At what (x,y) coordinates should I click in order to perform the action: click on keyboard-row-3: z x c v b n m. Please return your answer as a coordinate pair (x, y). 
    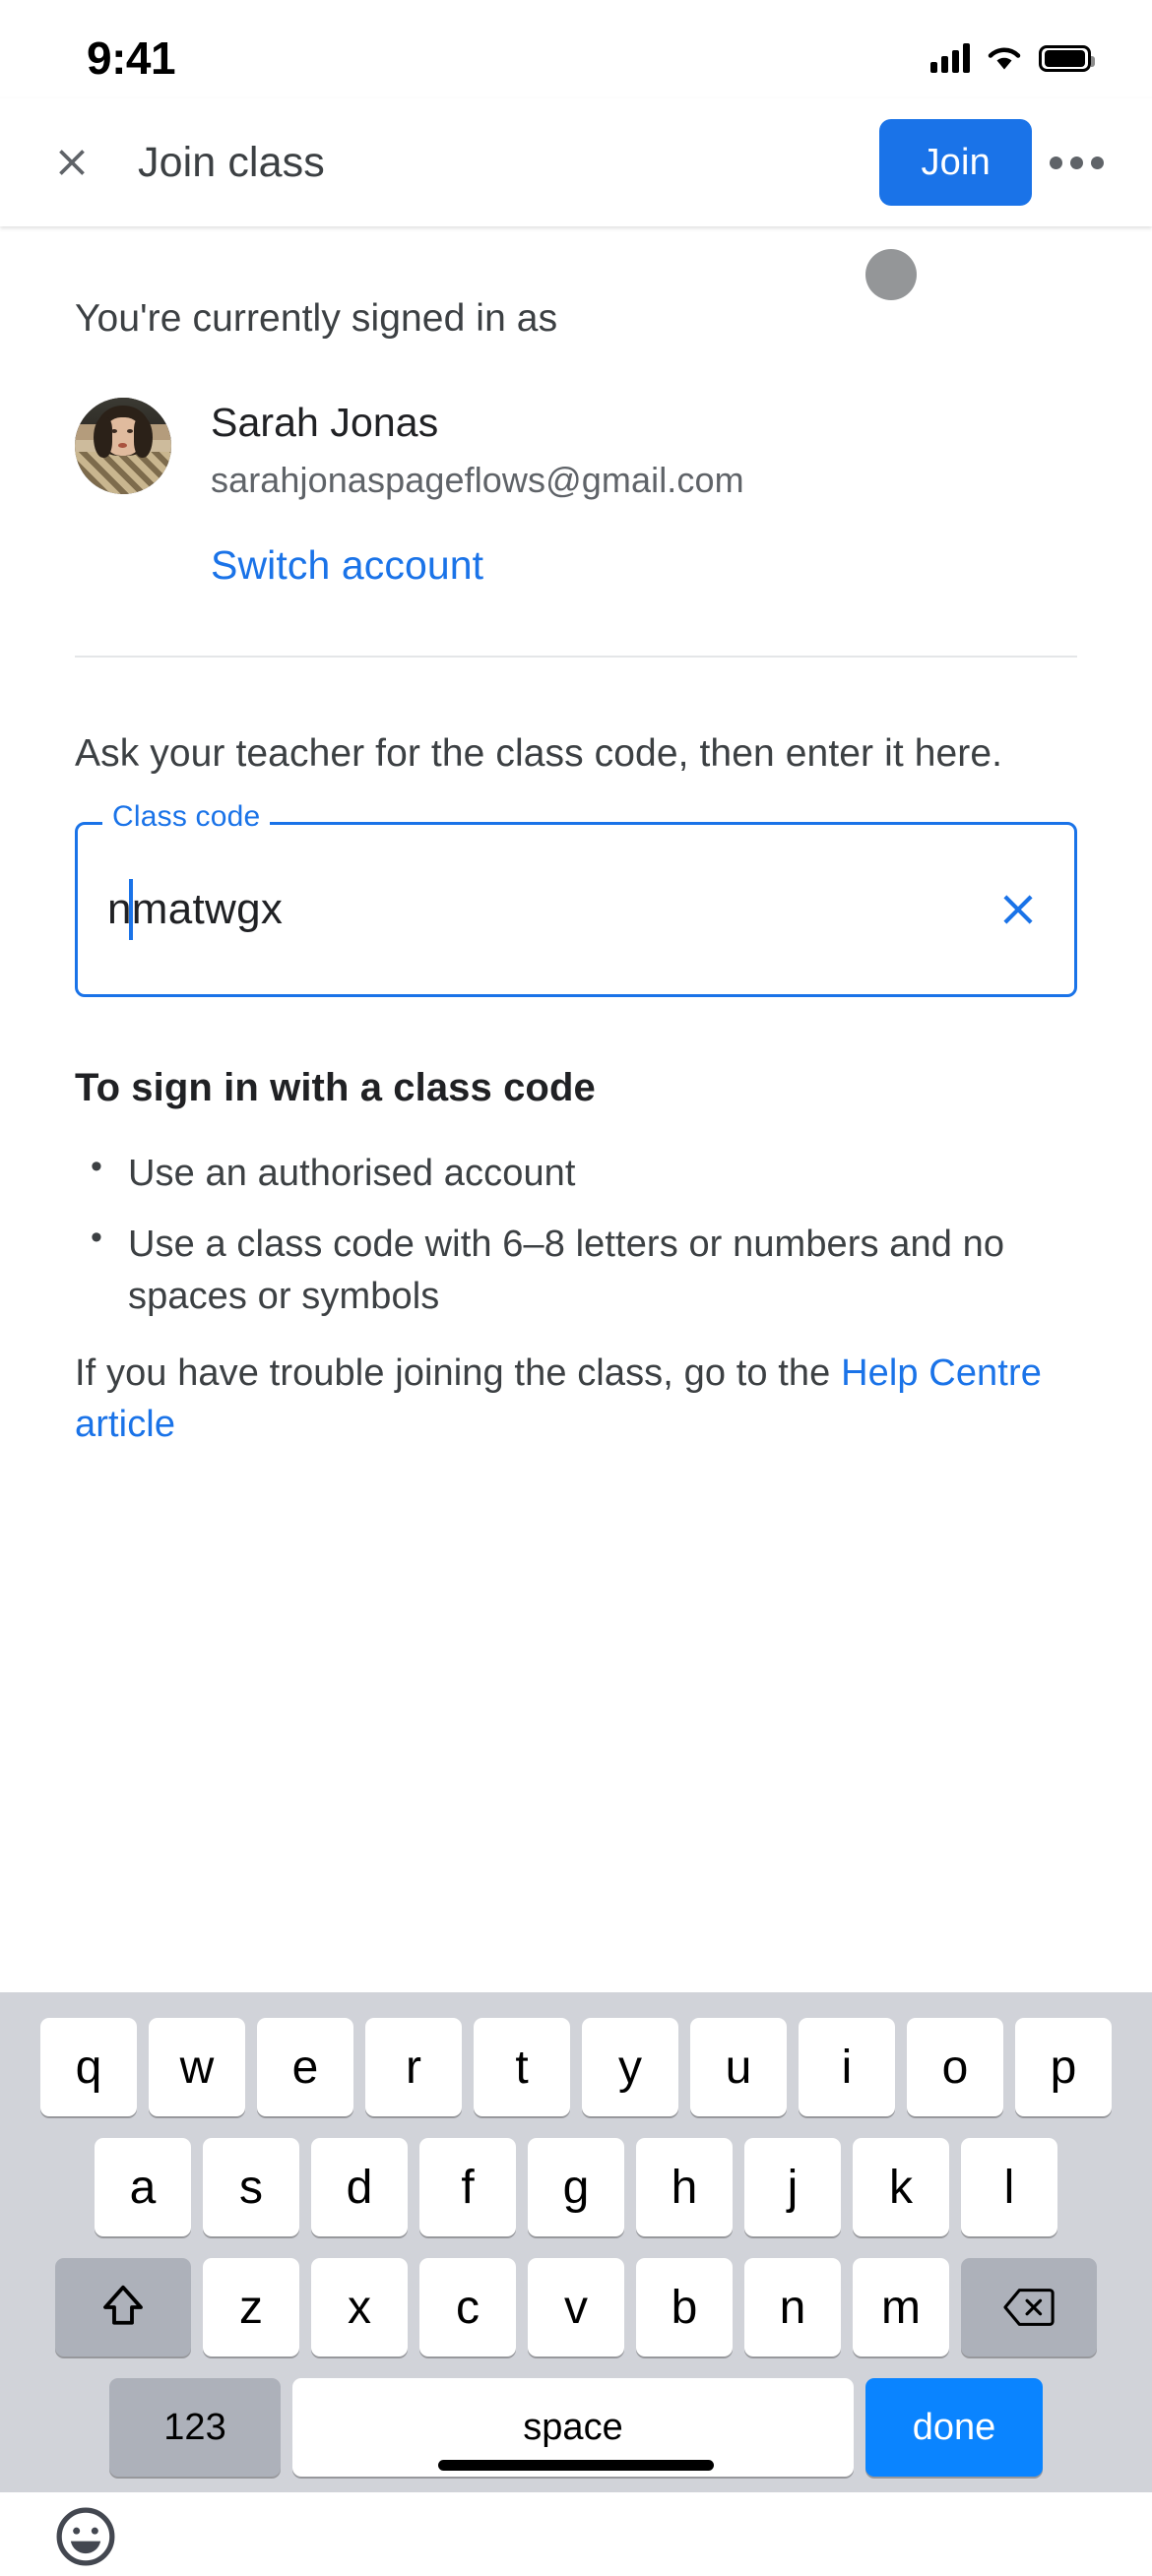
    Looking at the image, I should click on (576, 2296).